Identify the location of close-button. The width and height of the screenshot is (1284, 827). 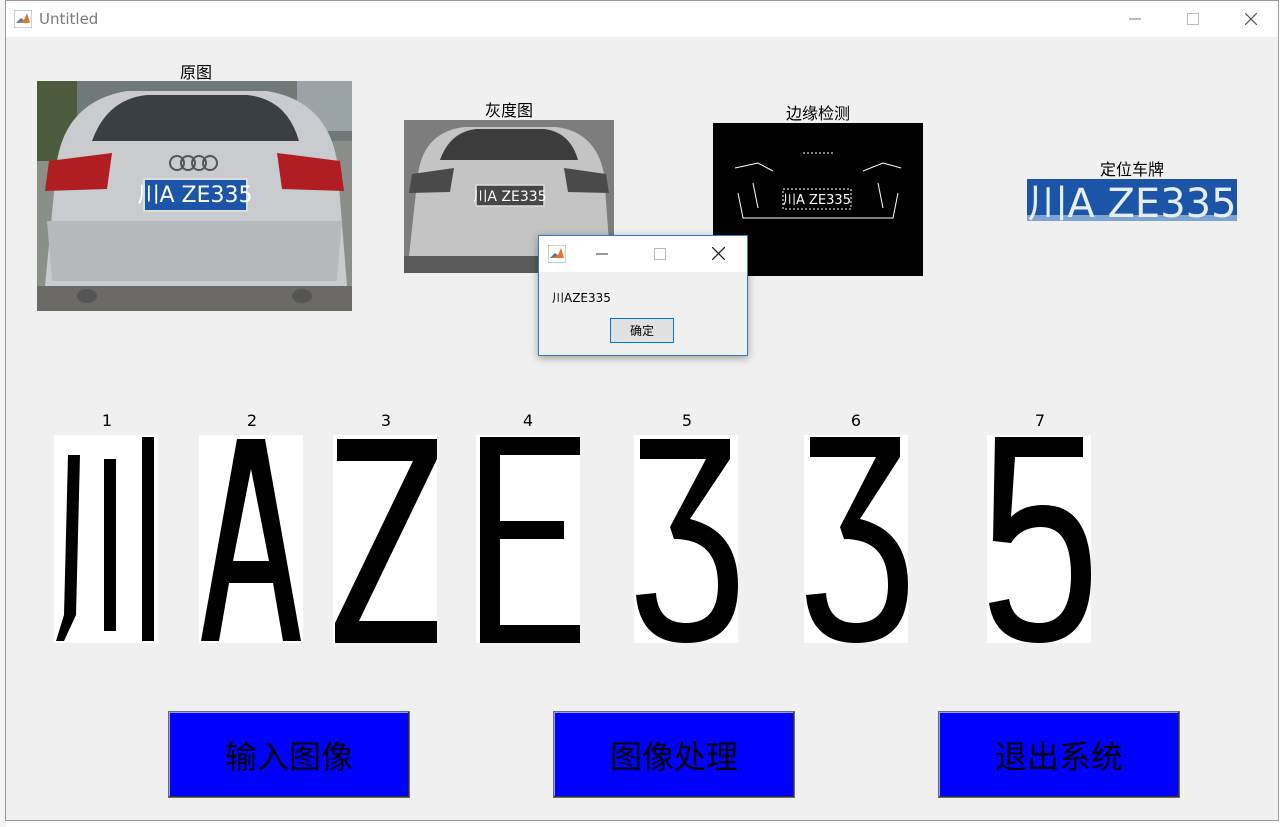
(1251, 19).